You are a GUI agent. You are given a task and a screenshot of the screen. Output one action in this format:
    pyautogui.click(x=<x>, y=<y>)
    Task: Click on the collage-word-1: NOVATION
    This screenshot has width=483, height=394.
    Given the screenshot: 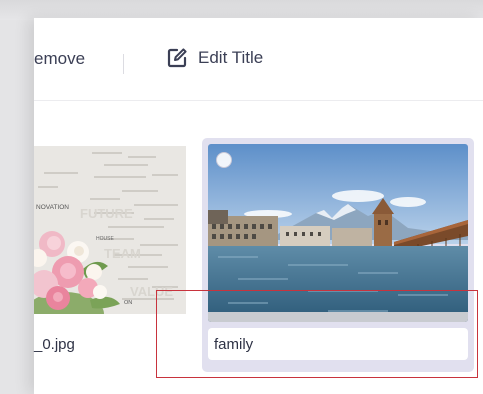 What is the action you would take?
    pyautogui.click(x=52, y=207)
    